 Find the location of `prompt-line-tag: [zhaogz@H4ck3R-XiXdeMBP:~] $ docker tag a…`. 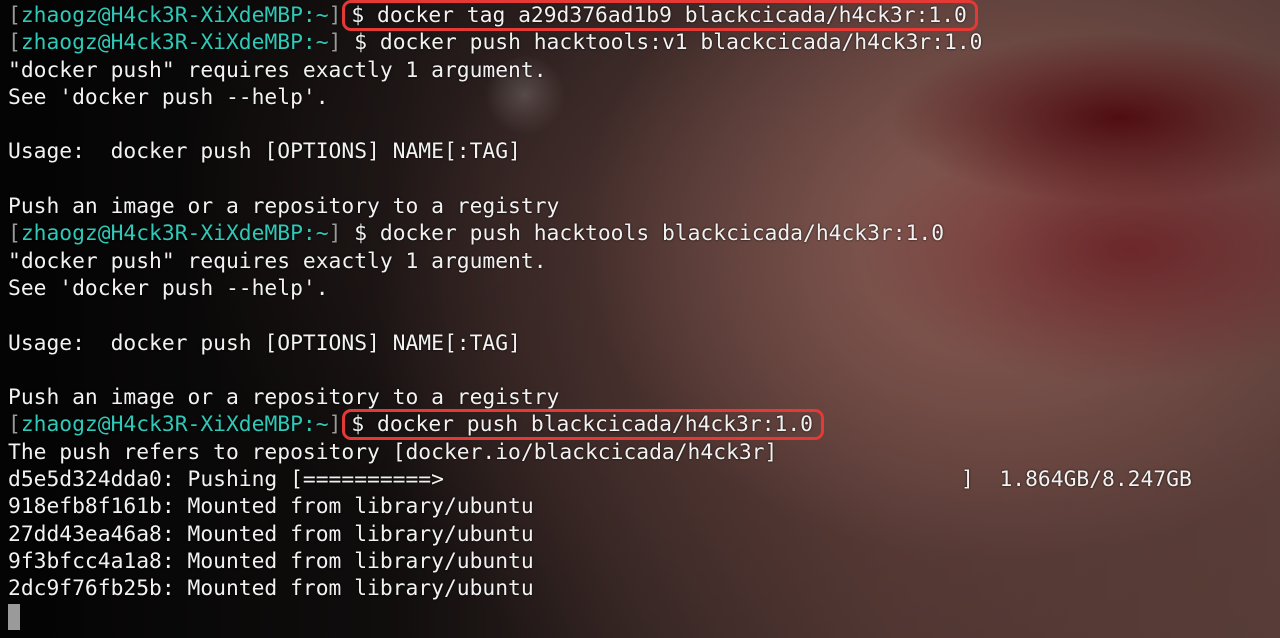

prompt-line-tag: [zhaogz@H4ck3R-XiXdeMBP:~] $ docker tag a… is located at coordinates (644, 15).